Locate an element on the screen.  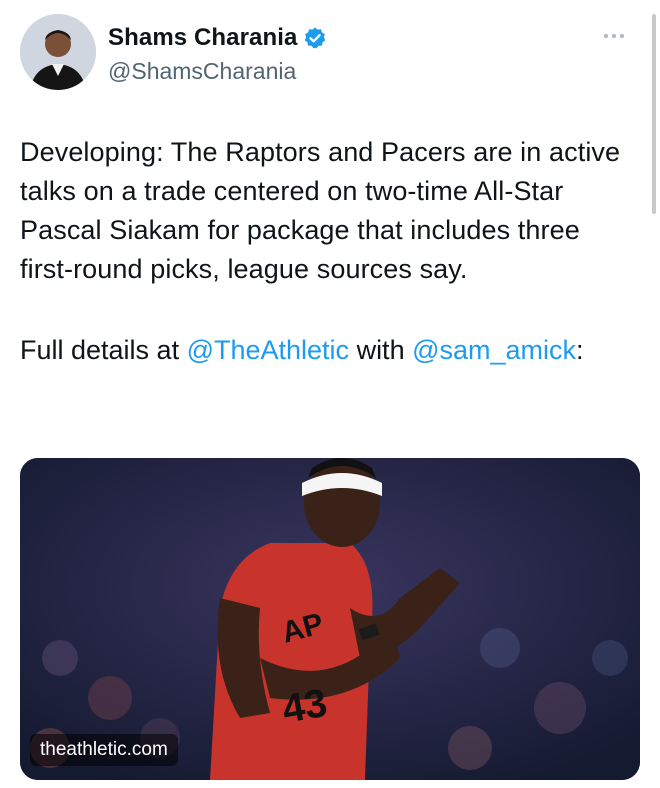
author-name: Shams Charania is located at coordinates (202, 38).